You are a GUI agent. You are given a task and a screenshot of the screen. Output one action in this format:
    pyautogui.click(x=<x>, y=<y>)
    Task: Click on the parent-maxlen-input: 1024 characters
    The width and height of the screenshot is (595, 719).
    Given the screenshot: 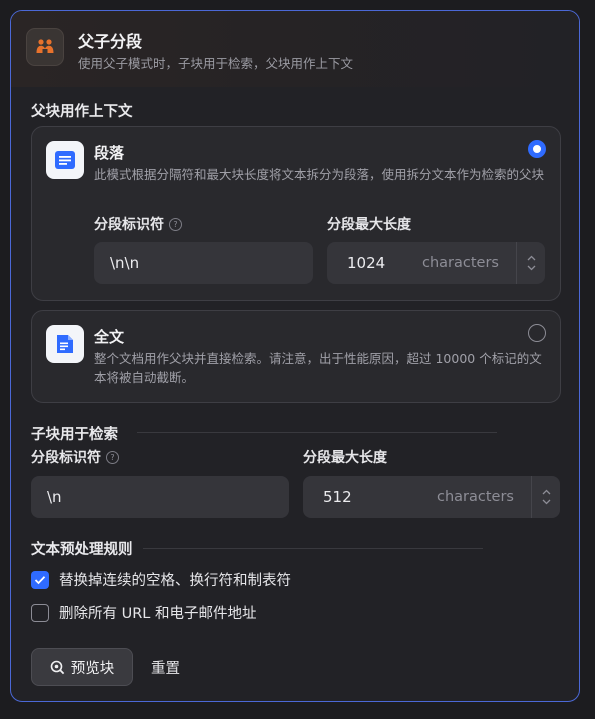 What is the action you would take?
    pyautogui.click(x=436, y=263)
    